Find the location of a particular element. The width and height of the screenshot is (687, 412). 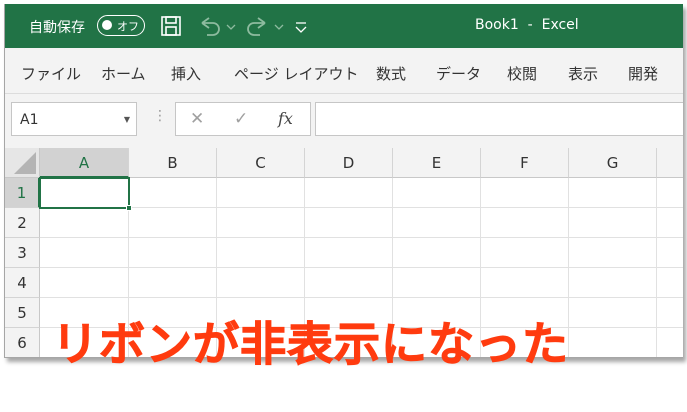

formula-buttons: ✕ ✓ fx is located at coordinates (243, 119).